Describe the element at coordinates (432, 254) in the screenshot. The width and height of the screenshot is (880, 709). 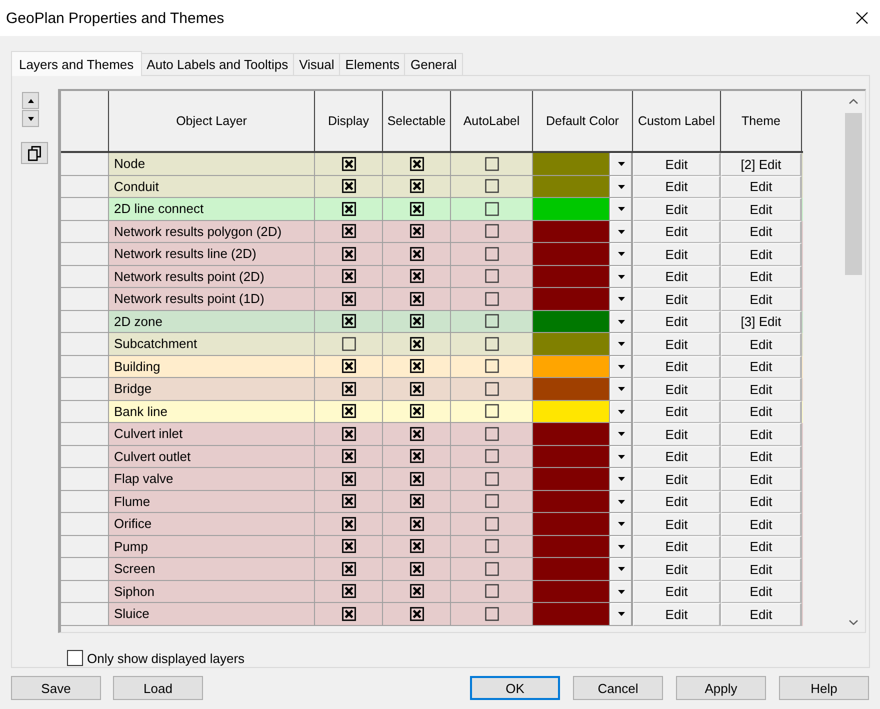
I see `layer-row: Network results line (2D) Edit Edit` at that location.